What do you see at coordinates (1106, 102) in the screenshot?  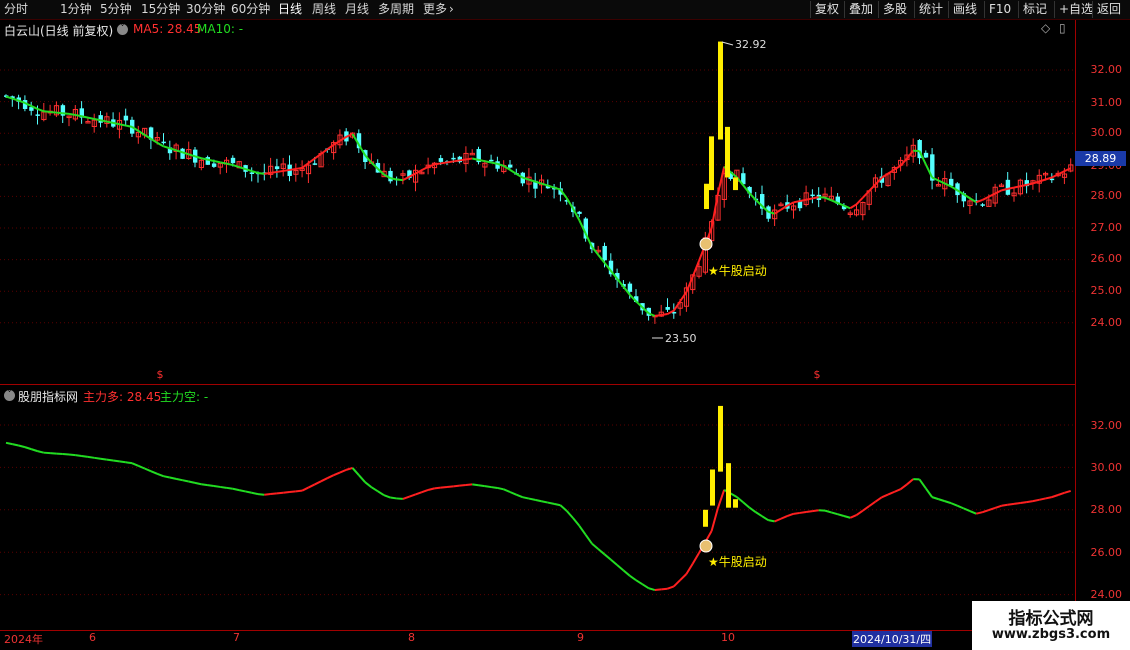 I see `y-tick: 31.00` at bounding box center [1106, 102].